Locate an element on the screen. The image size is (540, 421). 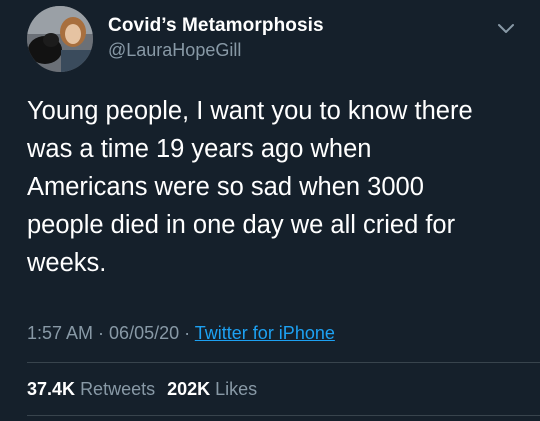
chevron-down-icon is located at coordinates (506, 29).